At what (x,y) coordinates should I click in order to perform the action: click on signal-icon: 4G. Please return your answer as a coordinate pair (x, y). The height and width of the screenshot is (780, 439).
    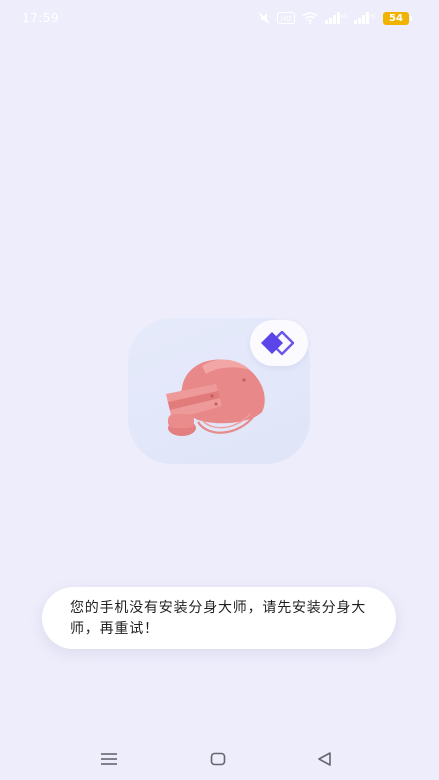
    Looking at the image, I should click on (336, 18).